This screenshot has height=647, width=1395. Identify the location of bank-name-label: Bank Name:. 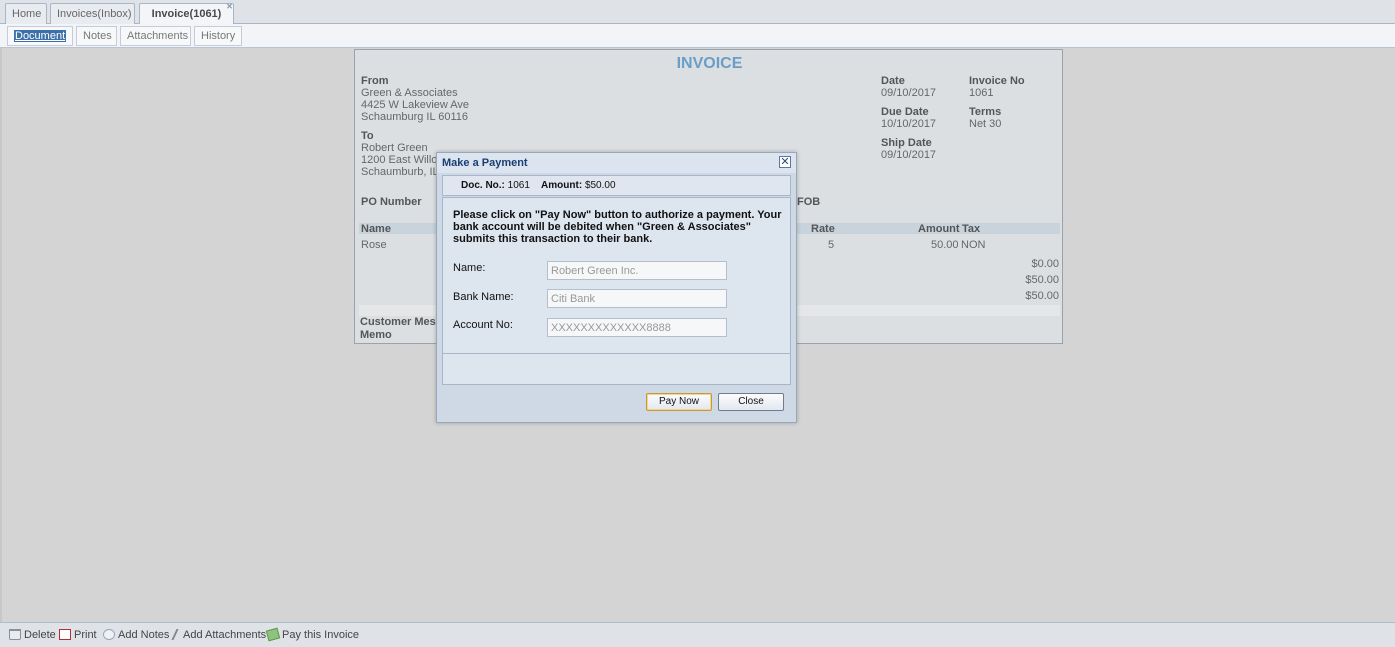
(483, 297).